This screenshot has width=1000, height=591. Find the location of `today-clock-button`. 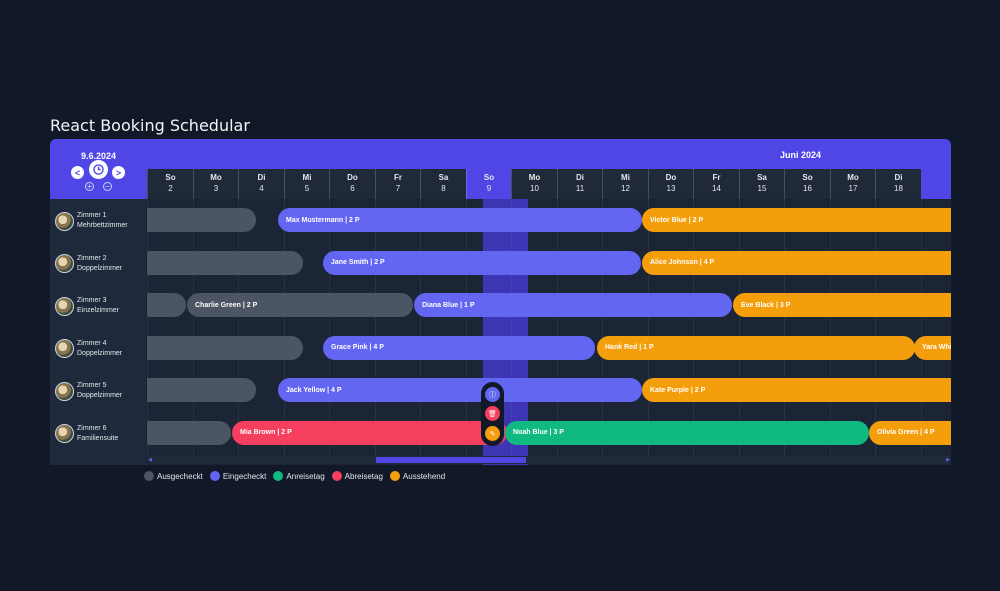

today-clock-button is located at coordinates (98, 169).